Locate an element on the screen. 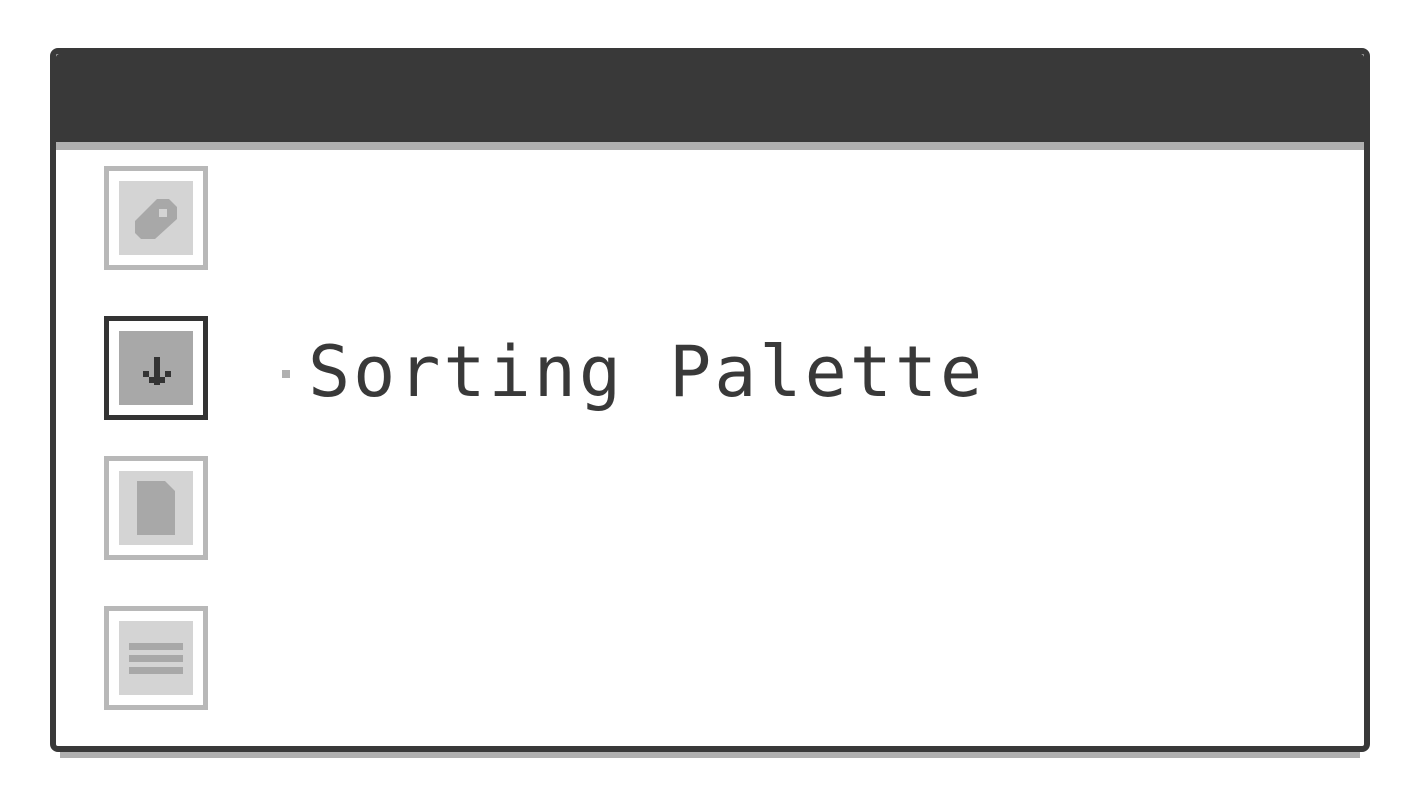 The width and height of the screenshot is (1420, 800). document-tool-button is located at coordinates (156, 508).